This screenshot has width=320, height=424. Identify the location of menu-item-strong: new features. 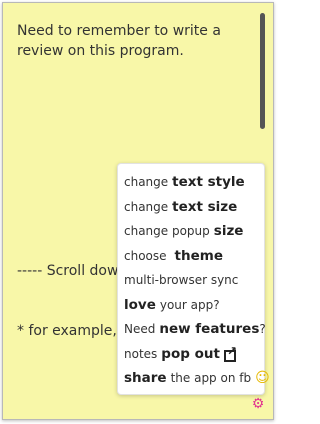
(209, 329).